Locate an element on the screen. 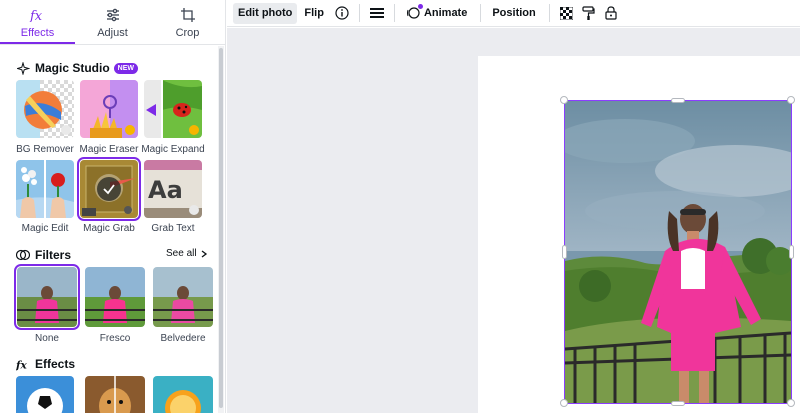 The width and height of the screenshot is (800, 413). lock-icon is located at coordinates (611, 13).